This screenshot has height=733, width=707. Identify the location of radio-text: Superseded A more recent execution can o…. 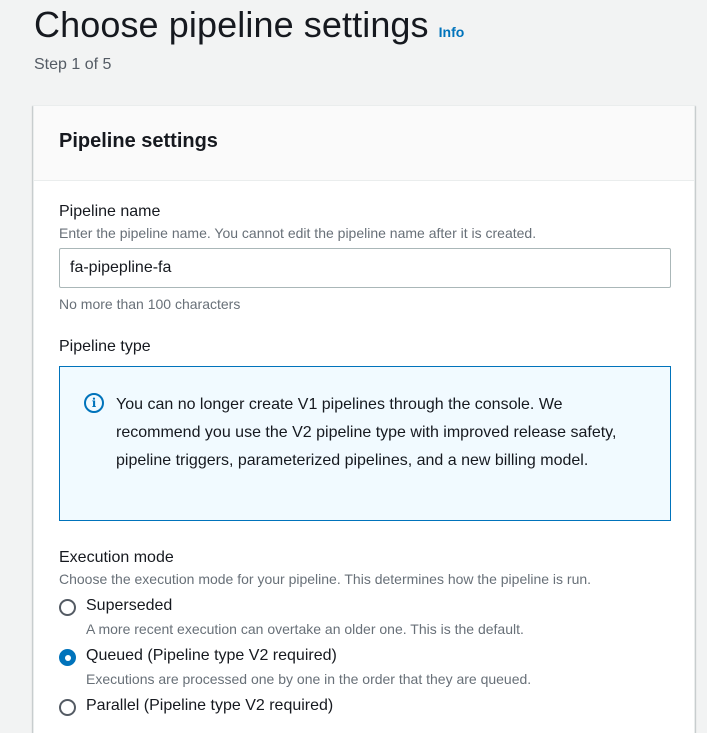
(305, 617).